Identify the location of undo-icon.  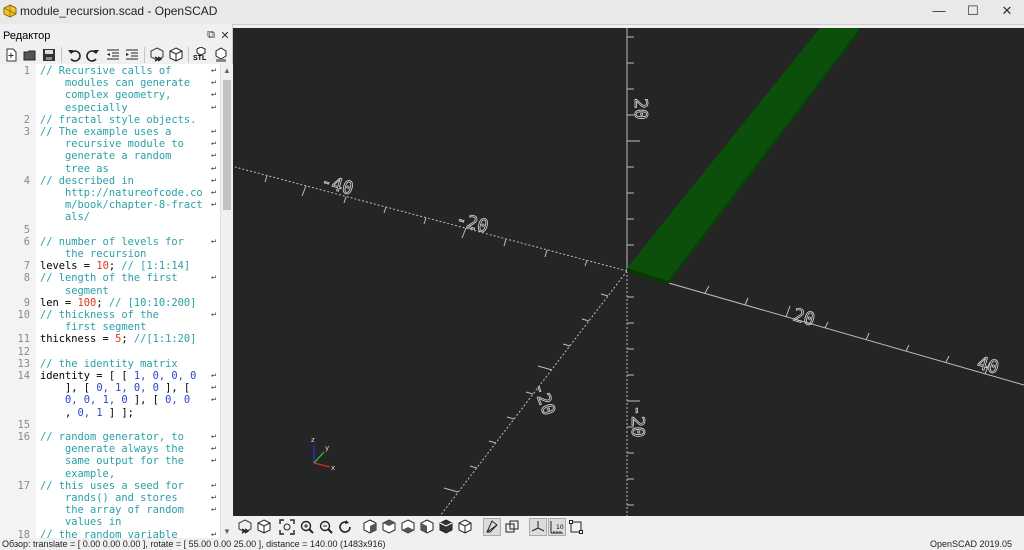
(74, 55).